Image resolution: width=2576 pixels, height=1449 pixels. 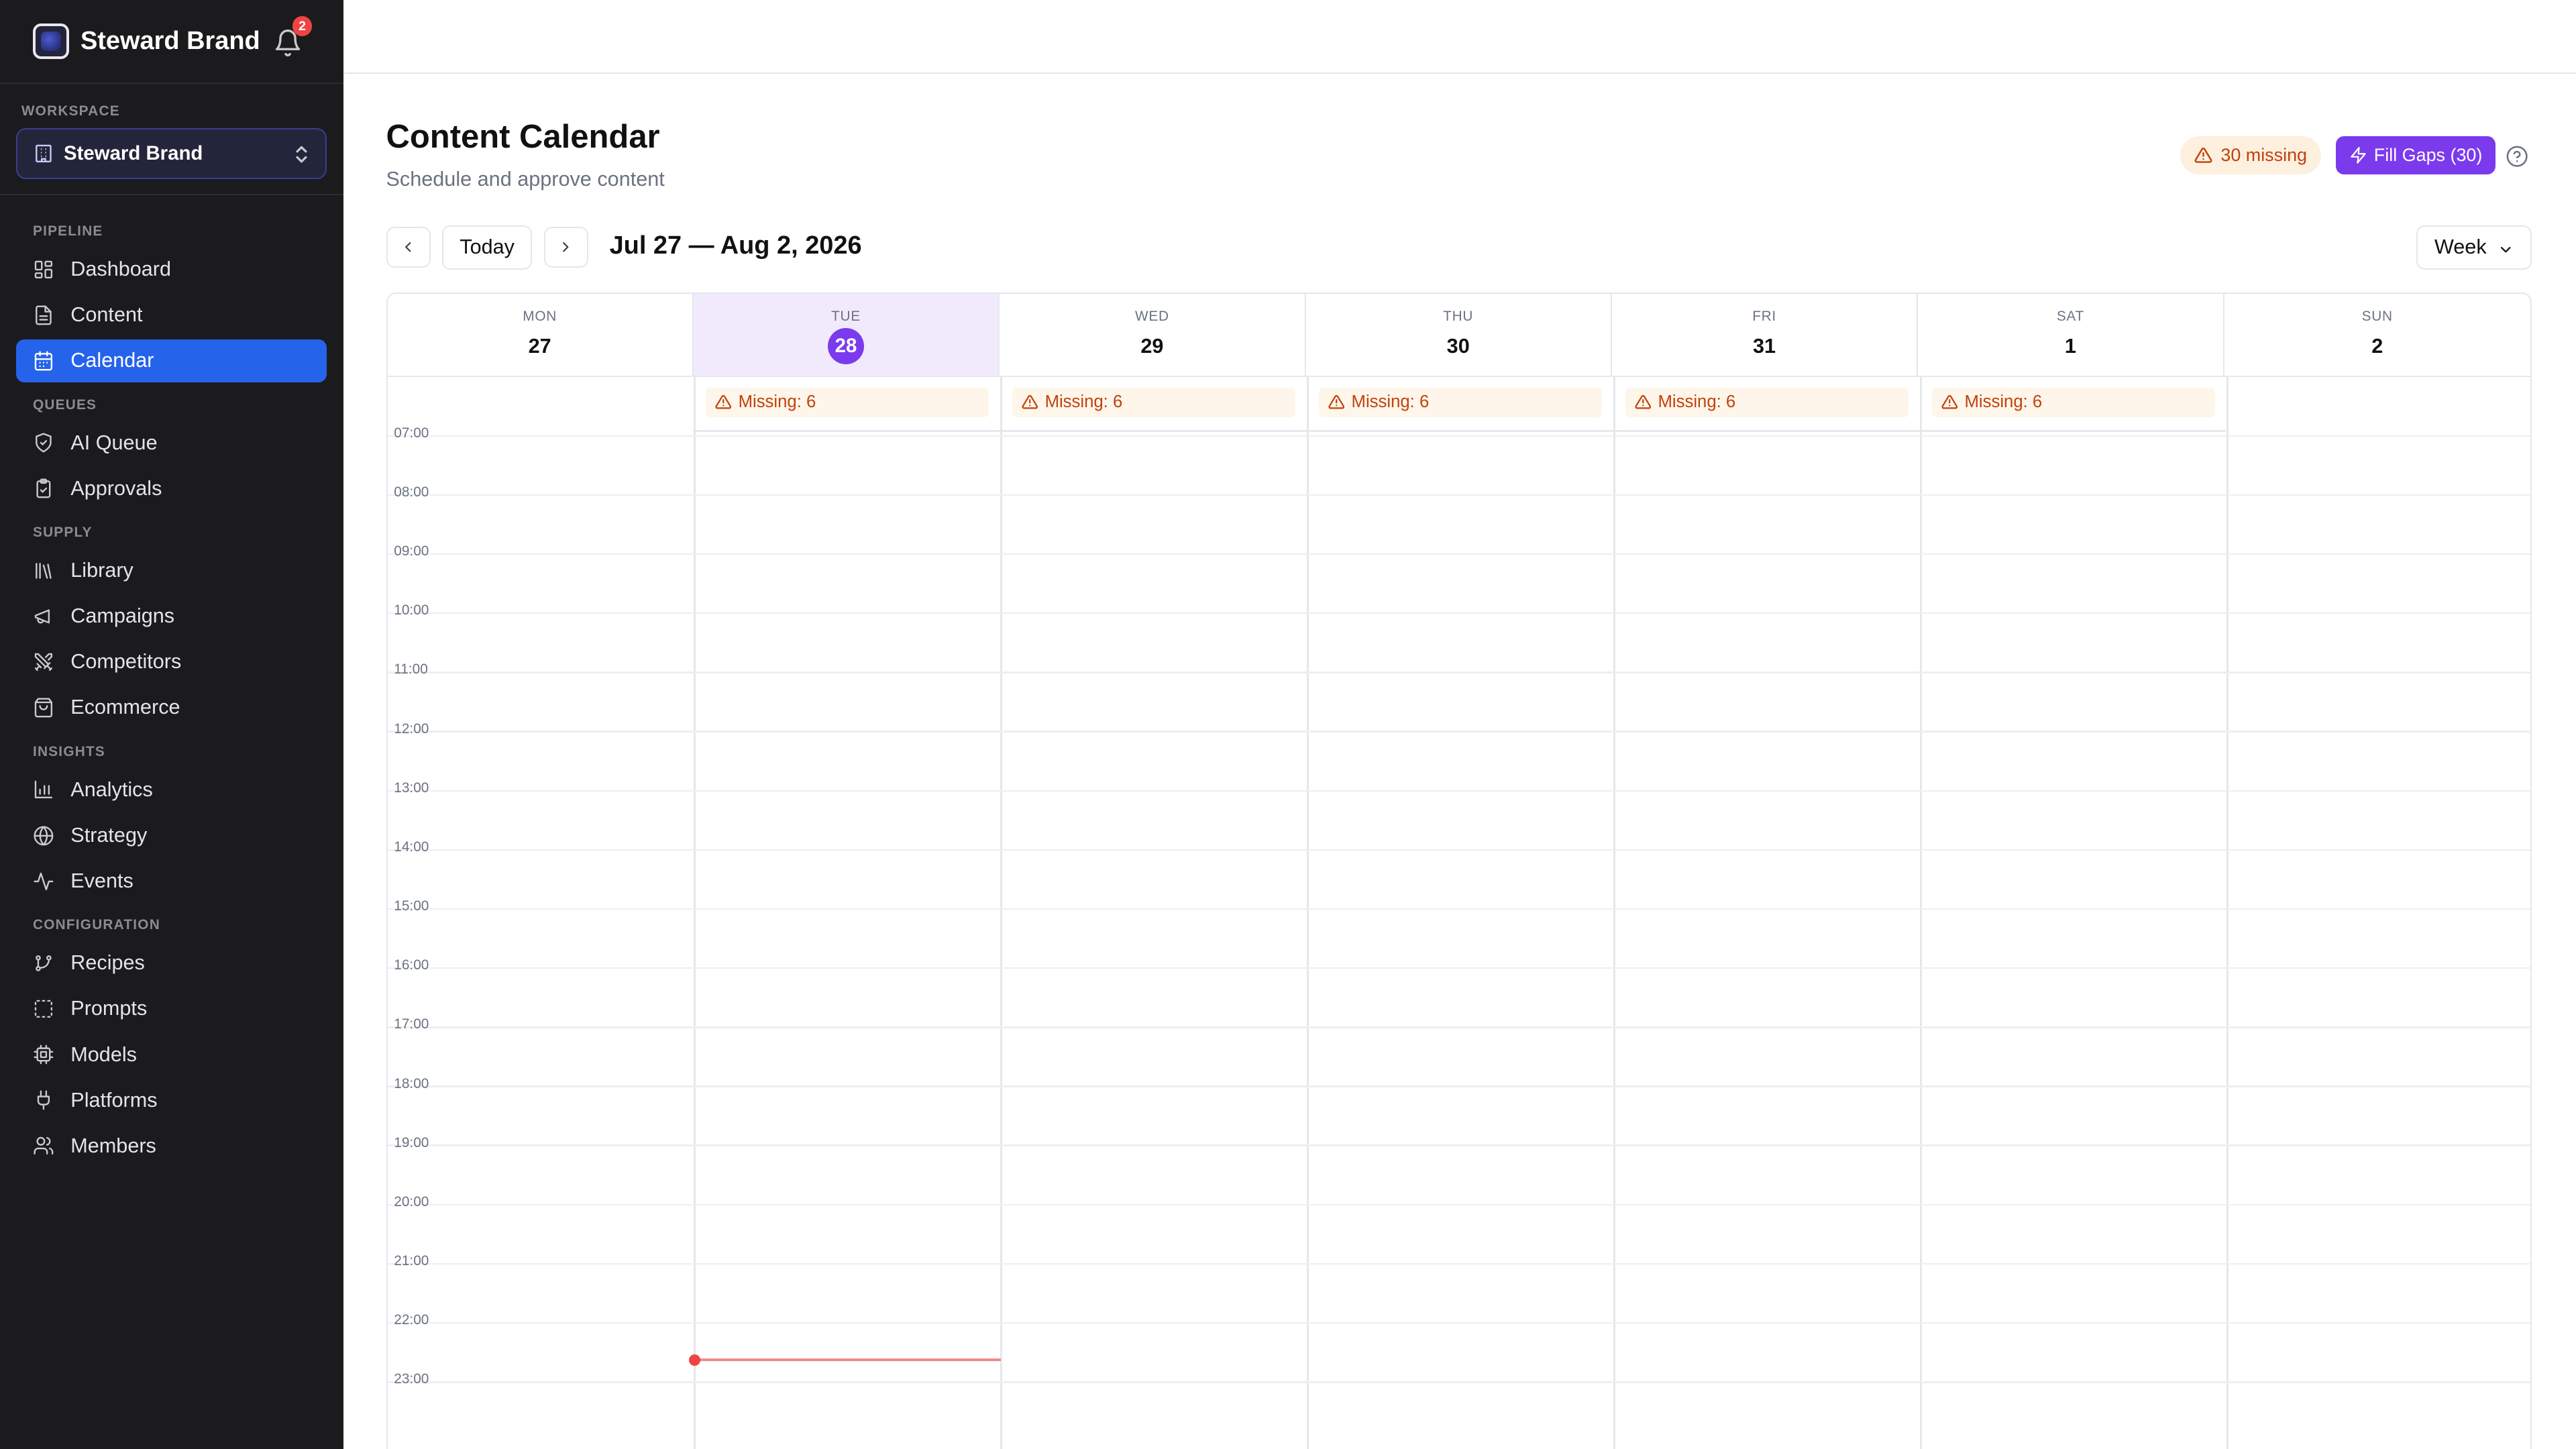 I want to click on day-header-thu: THU 30, so click(x=1459, y=334).